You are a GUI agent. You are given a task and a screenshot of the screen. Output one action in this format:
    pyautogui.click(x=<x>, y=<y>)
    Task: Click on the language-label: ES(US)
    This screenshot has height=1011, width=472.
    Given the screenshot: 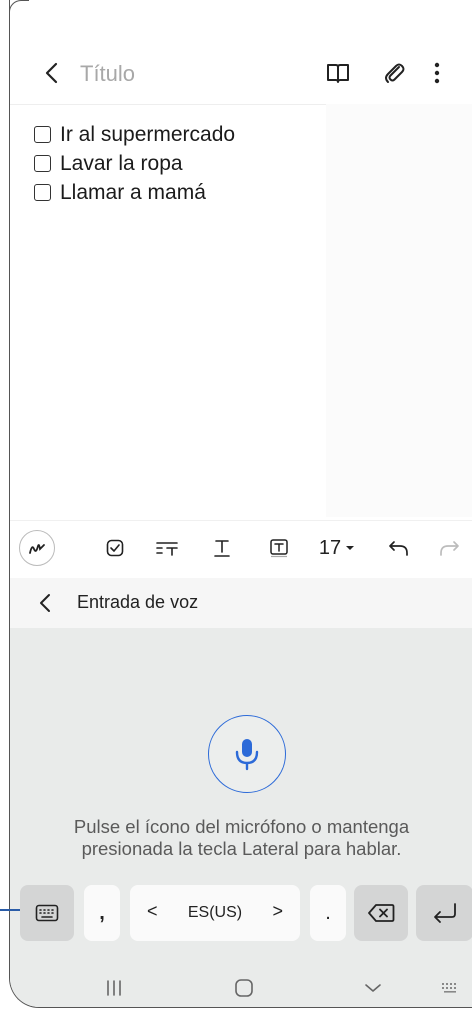 What is the action you would take?
    pyautogui.click(x=215, y=912)
    